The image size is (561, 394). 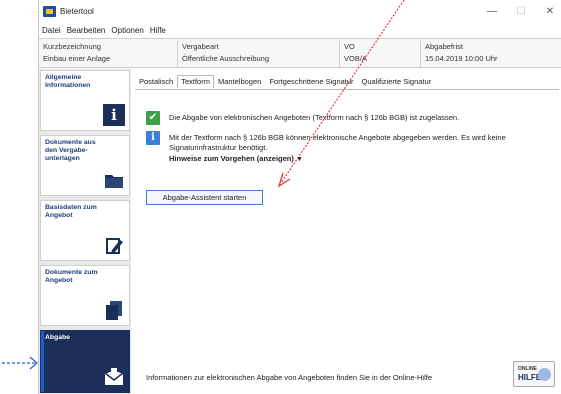 What do you see at coordinates (527, 369) in the screenshot?
I see `online-help-small-label: ONLINE` at bounding box center [527, 369].